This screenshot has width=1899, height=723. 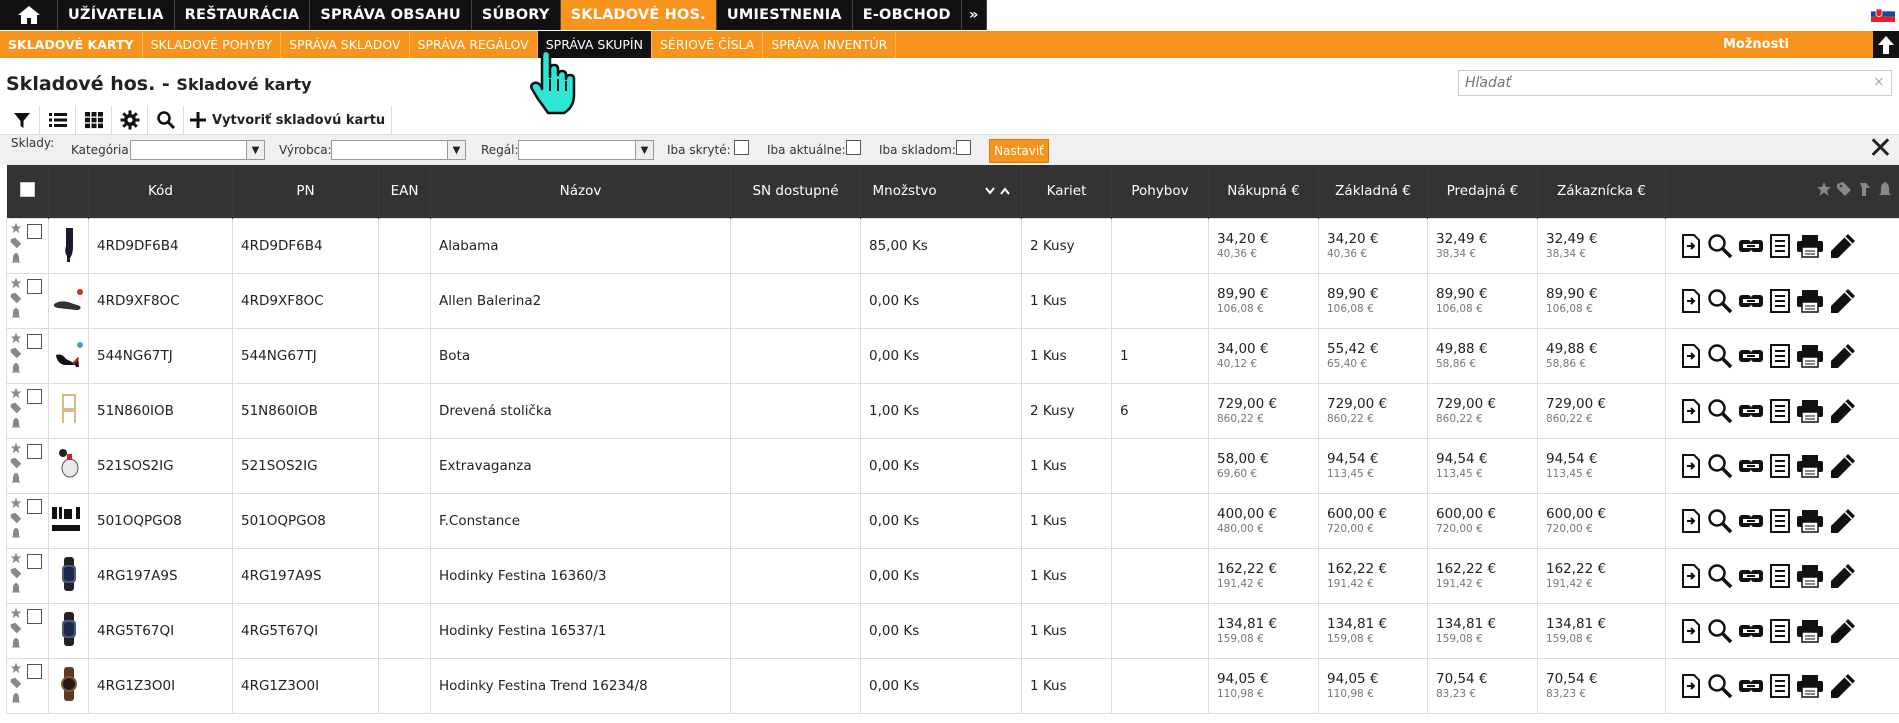 What do you see at coordinates (58, 120) in the screenshot?
I see `list-view-button` at bounding box center [58, 120].